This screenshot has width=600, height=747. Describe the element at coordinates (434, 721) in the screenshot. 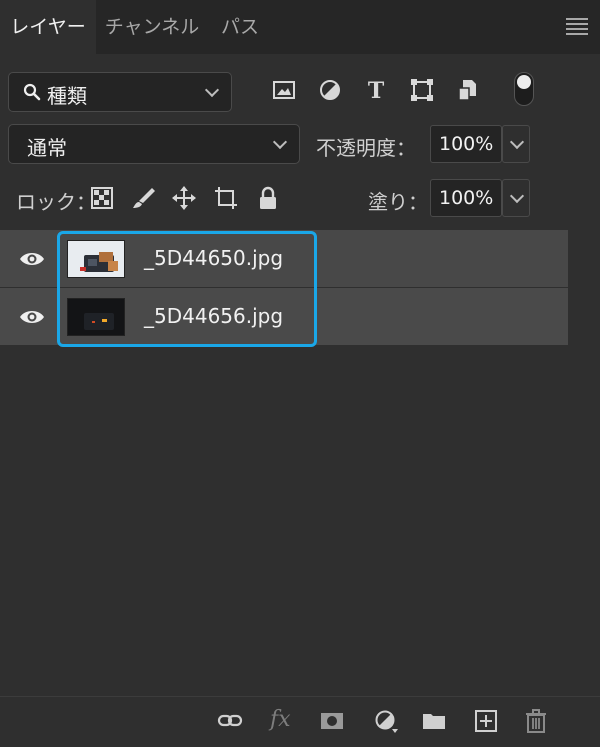

I see `new-group-icon` at that location.